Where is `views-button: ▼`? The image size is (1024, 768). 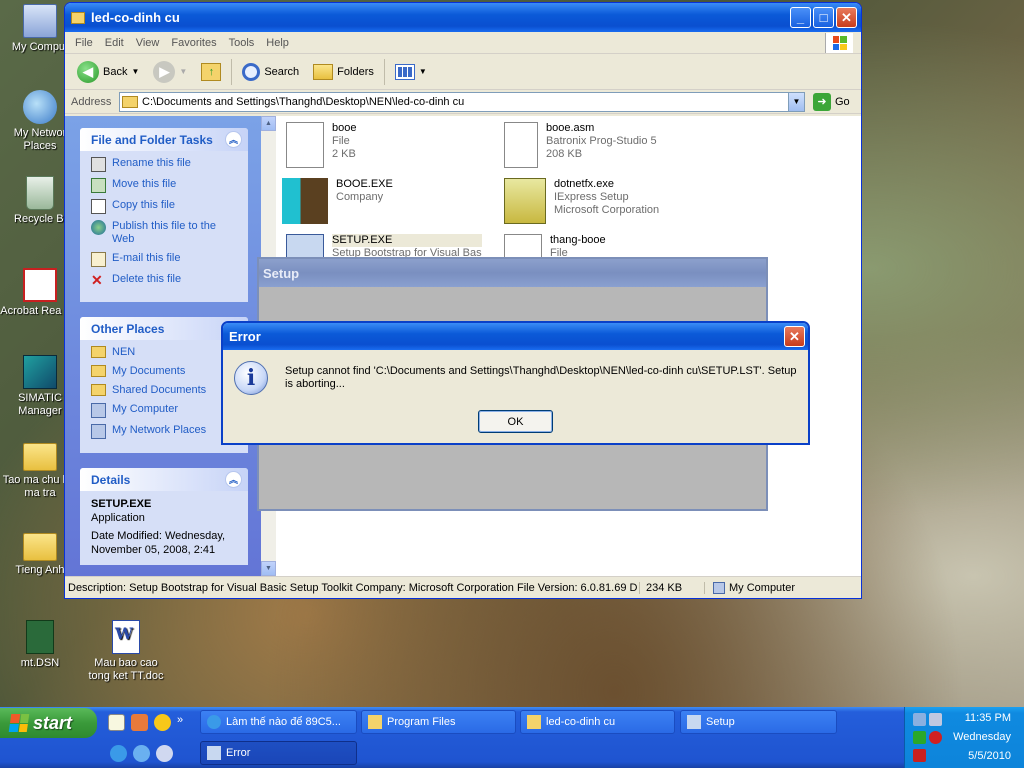
views-button: ▼ is located at coordinates (411, 72).